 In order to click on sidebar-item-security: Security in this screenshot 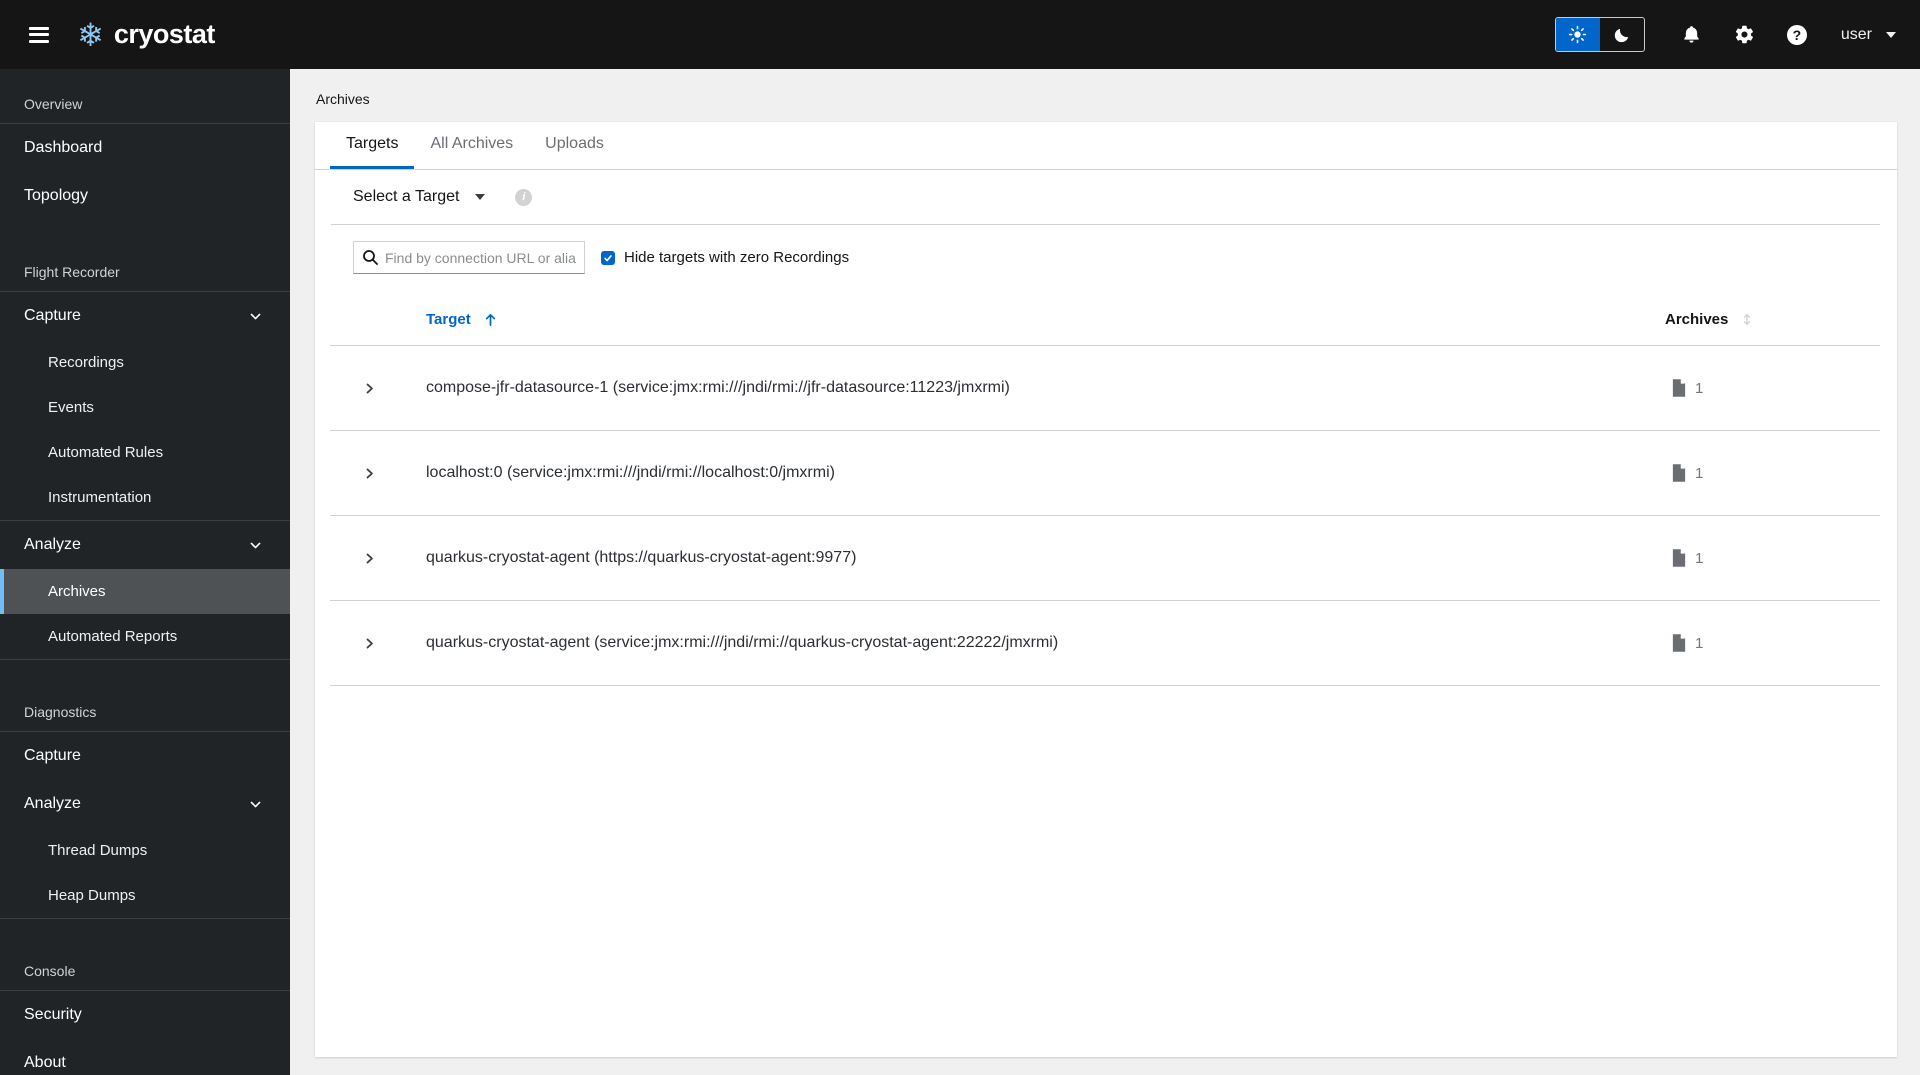, I will do `click(145, 1015)`.